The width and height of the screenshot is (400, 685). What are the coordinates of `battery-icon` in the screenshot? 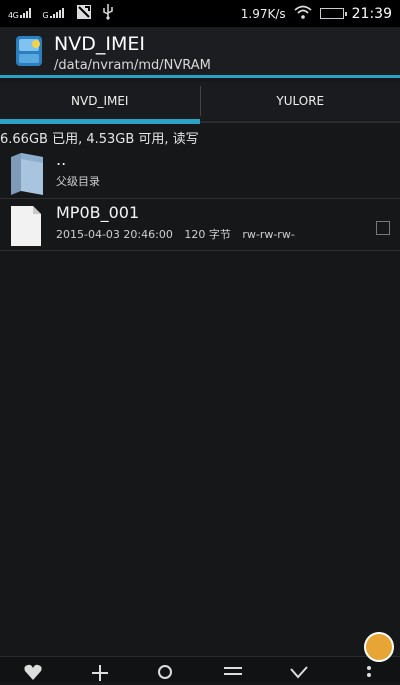 It's located at (332, 13).